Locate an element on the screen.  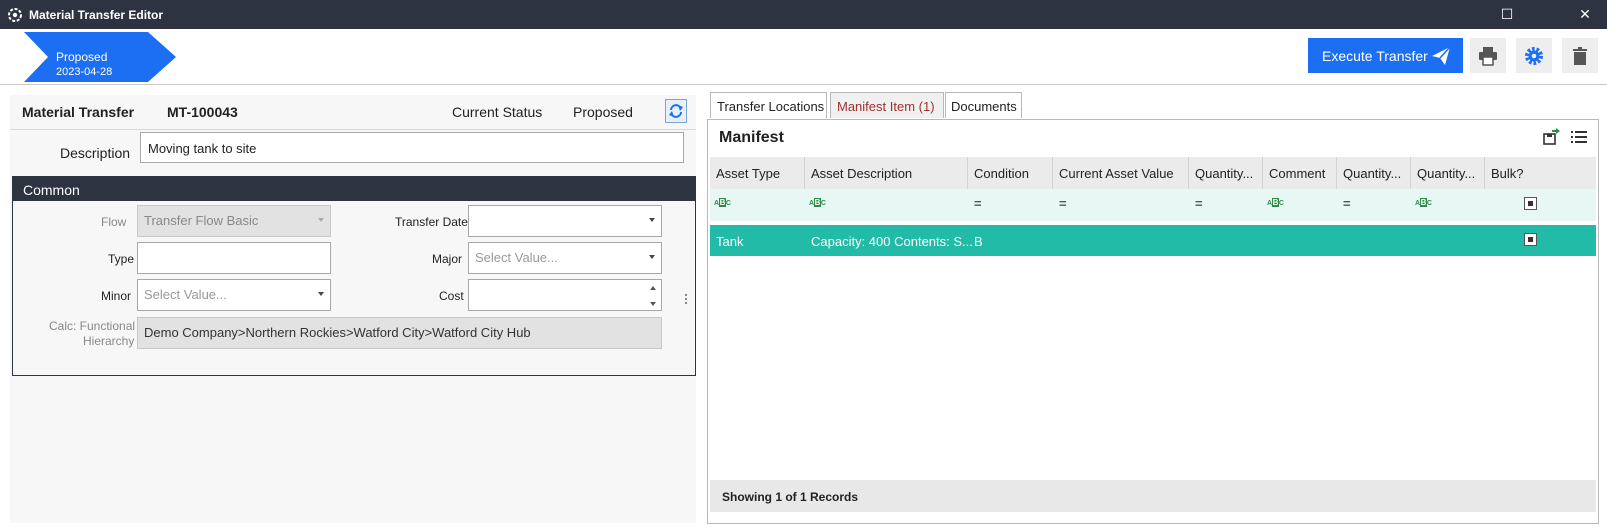
tab-manifest-item: Manifest Item (1) is located at coordinates (887, 105).